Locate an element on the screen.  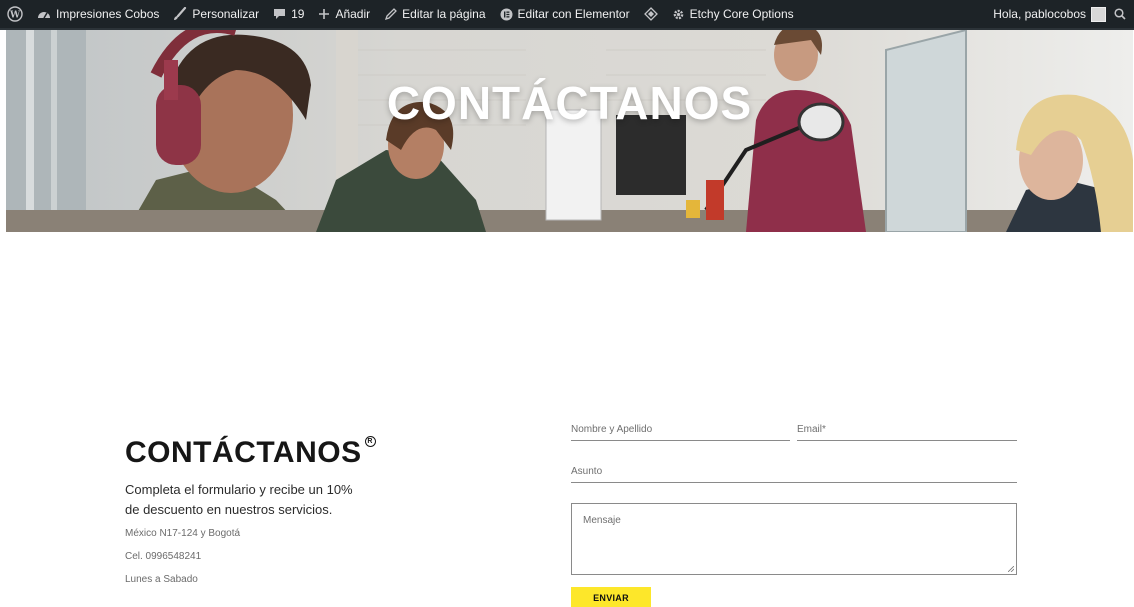
contact-heading-text: CONTÁCTANOS is located at coordinates (243, 452).